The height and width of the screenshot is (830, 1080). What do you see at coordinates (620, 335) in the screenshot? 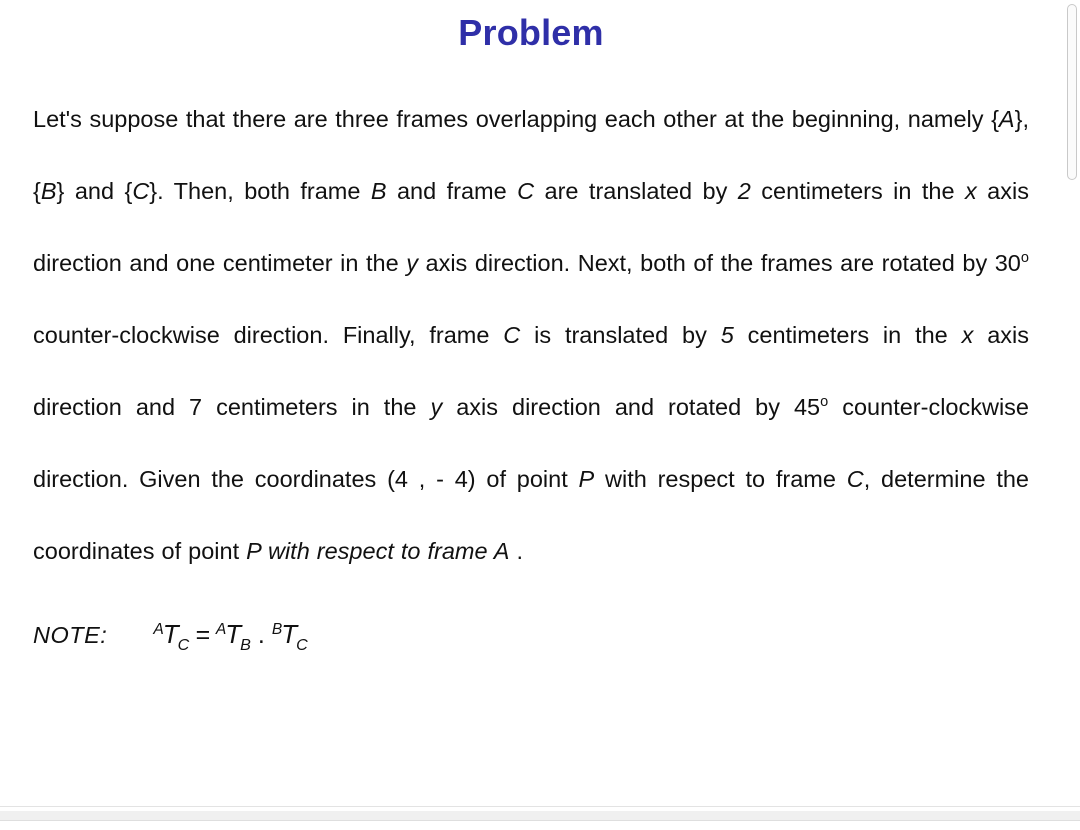
I see `text-segment: is translated by` at bounding box center [620, 335].